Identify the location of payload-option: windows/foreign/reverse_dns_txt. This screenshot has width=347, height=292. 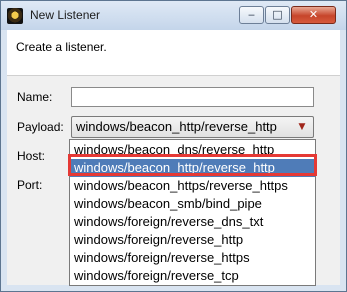
(192, 222).